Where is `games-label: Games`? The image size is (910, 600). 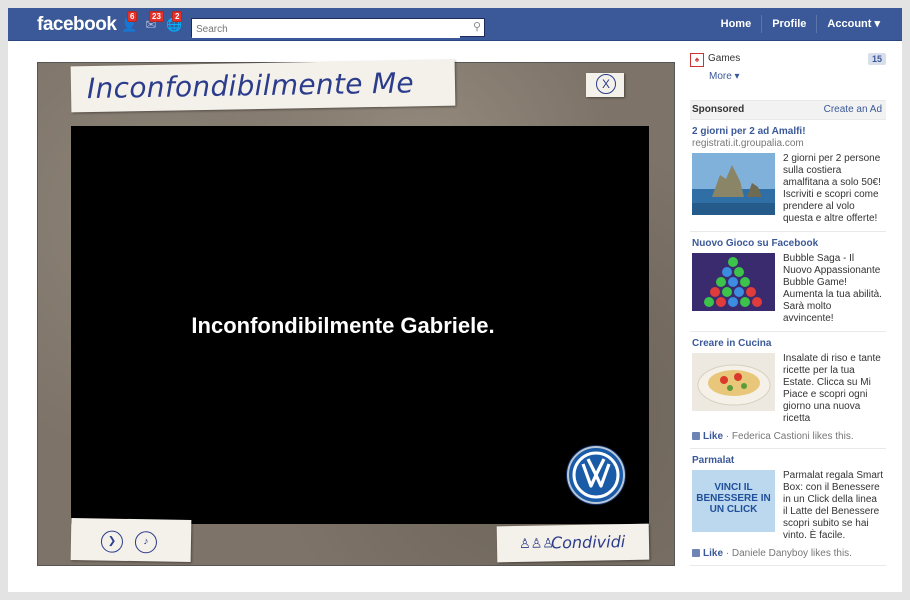
games-label: Games is located at coordinates (724, 58).